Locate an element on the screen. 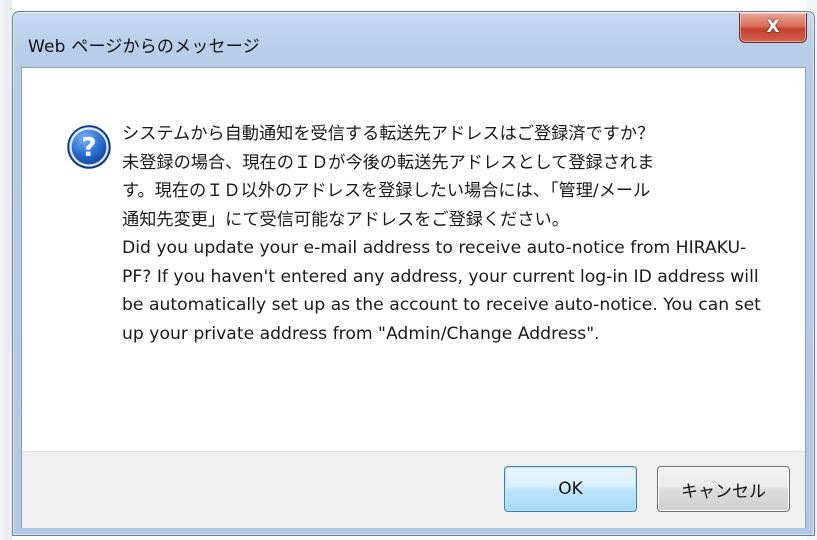 Image resolution: width=817 pixels, height=540 pixels. cancel-button: キャンセル is located at coordinates (723, 489).